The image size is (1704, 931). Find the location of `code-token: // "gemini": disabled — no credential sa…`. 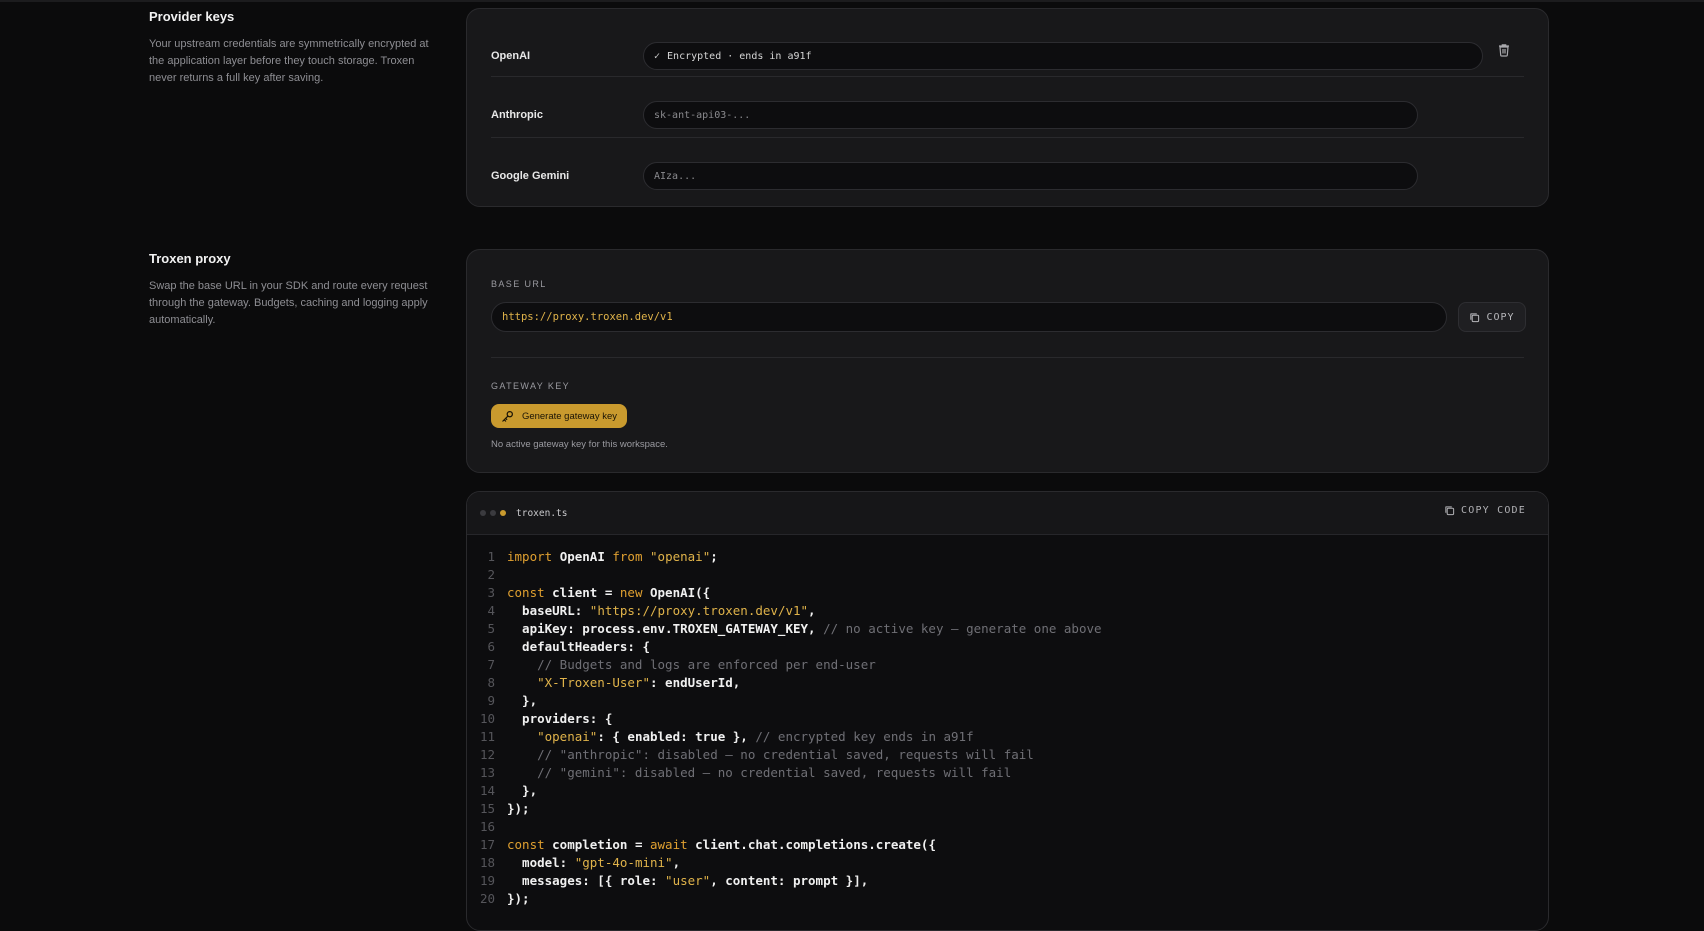

code-token: // "gemini": disabled — no credential sa… is located at coordinates (759, 772).